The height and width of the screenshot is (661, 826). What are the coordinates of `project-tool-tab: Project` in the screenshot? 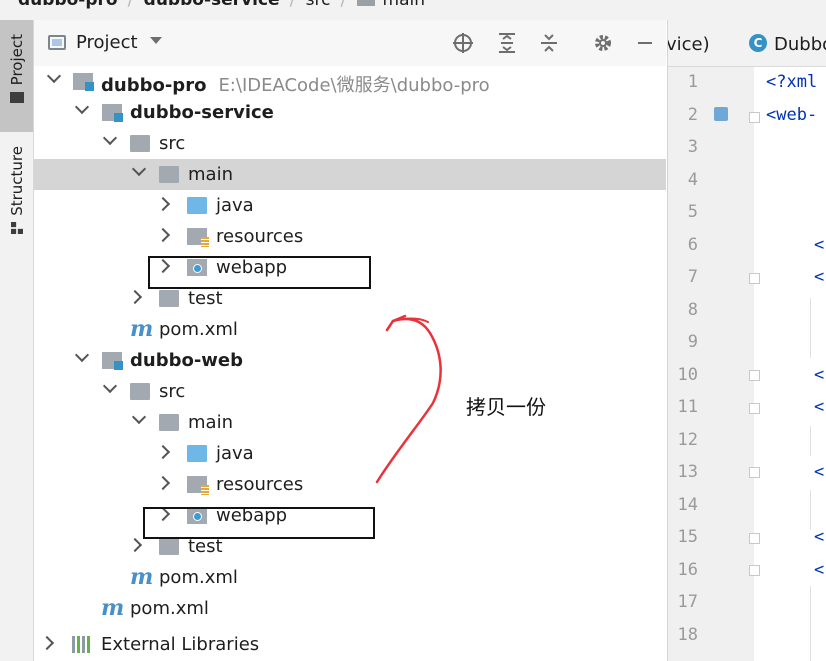 It's located at (16, 76).